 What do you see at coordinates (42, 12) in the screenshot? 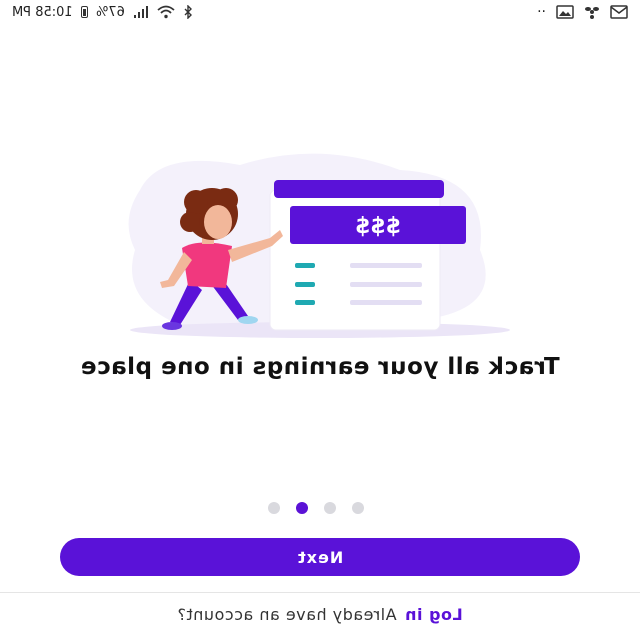
I see `time-text: 10:58 PM` at bounding box center [42, 12].